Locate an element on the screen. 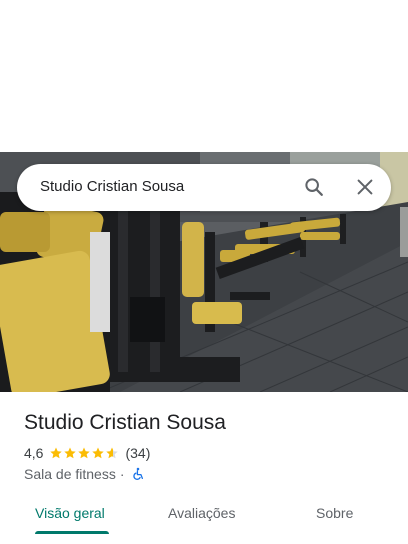 Image resolution: width=408 pixels, height=544 pixels. place-category: Sala de fitness is located at coordinates (70, 474).